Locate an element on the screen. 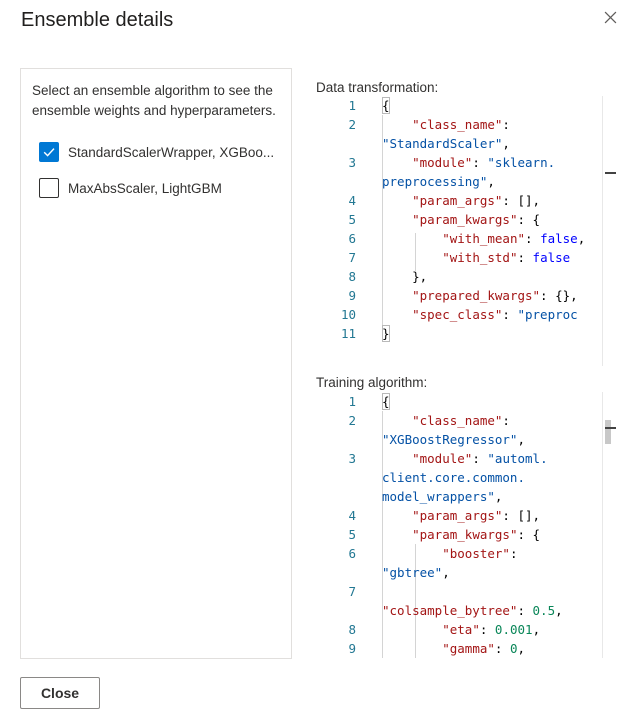 The width and height of the screenshot is (624, 718). scrollbar-thumb is located at coordinates (608, 432).